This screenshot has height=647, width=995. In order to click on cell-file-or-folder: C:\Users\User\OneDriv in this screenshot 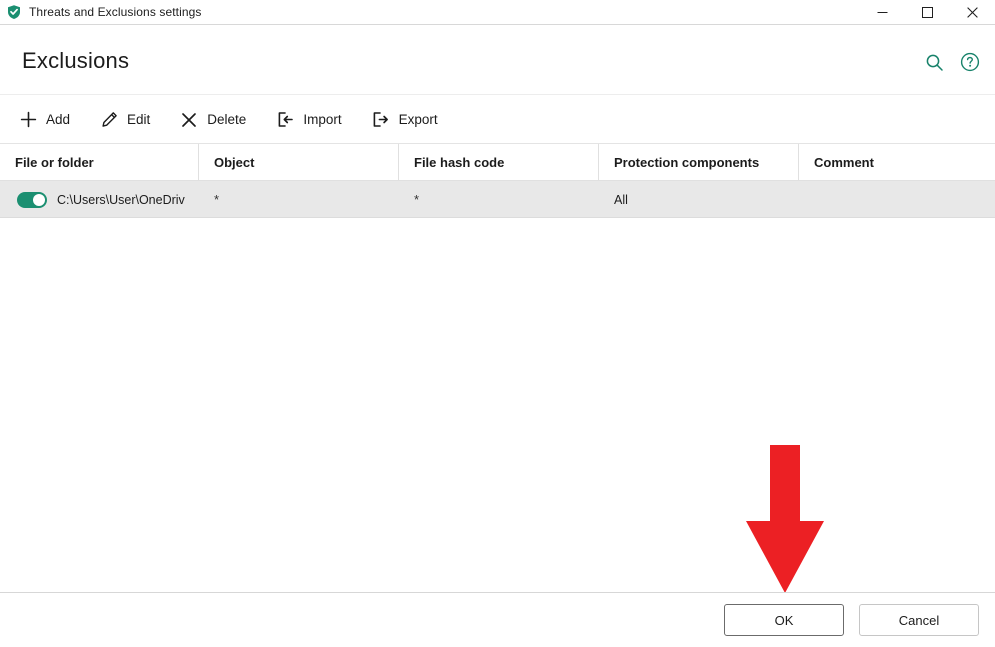, I will do `click(99, 199)`.